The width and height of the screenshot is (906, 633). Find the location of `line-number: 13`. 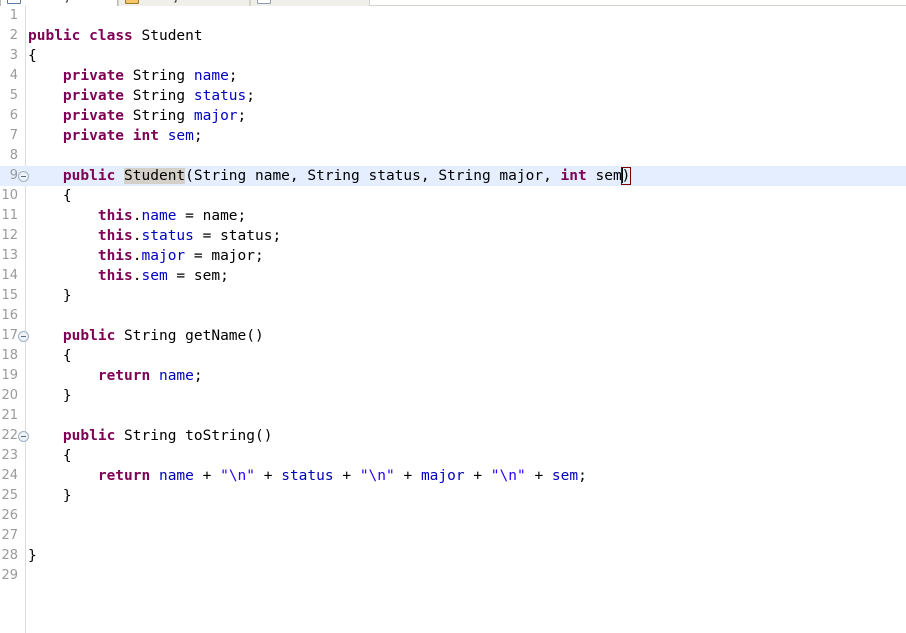

line-number: 13 is located at coordinates (9, 255).